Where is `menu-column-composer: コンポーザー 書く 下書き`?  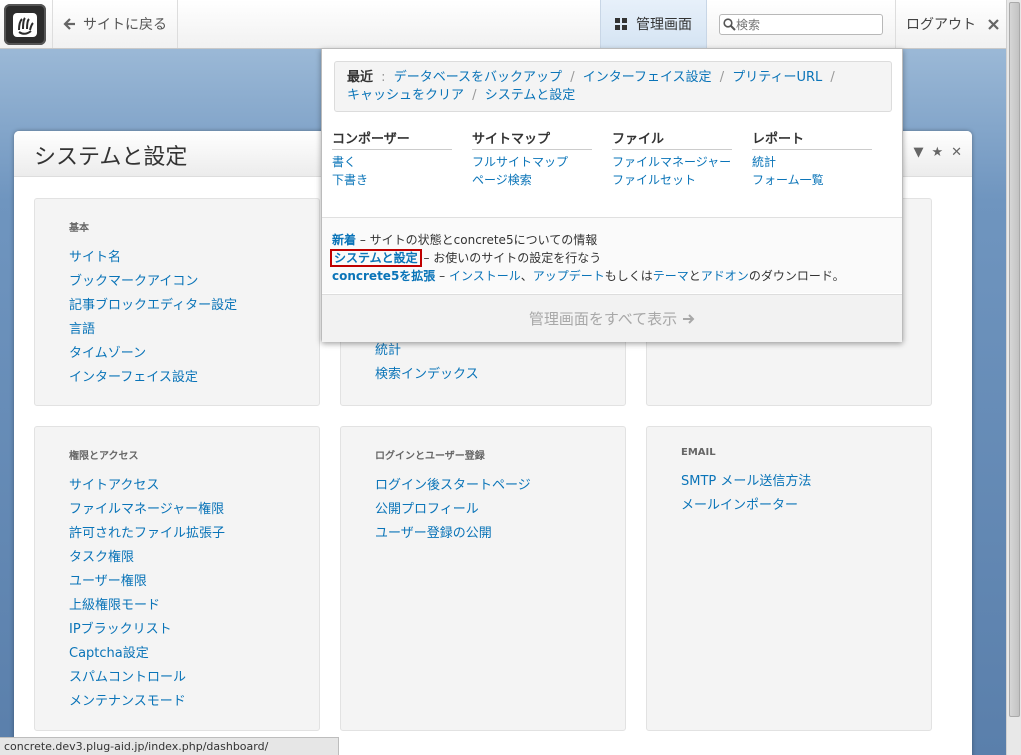
menu-column-composer: コンポーザー 書く 下書き is located at coordinates (392, 158).